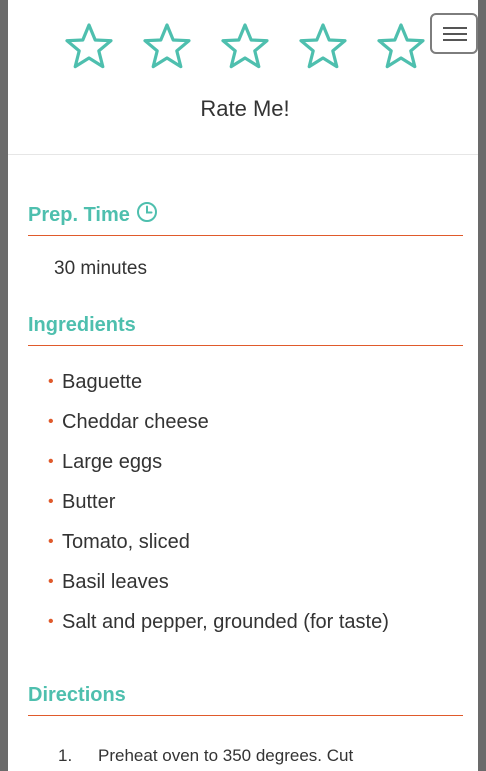 This screenshot has width=486, height=771. Describe the element at coordinates (218, 550) in the screenshot. I see `list-item: • Tomato, sliced` at that location.